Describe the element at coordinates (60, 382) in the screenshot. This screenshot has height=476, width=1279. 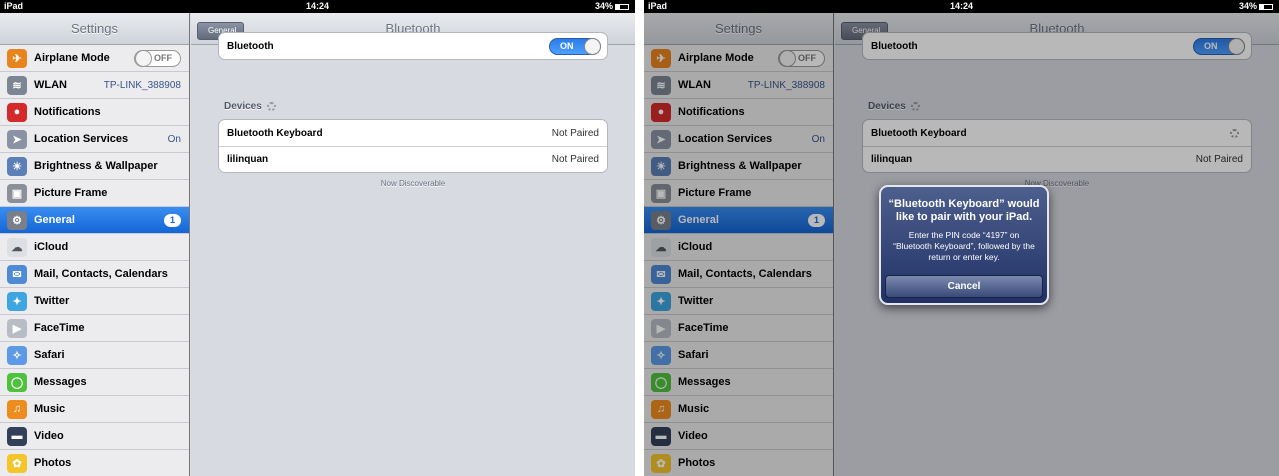
I see `sidebar-item-label: Messages` at that location.